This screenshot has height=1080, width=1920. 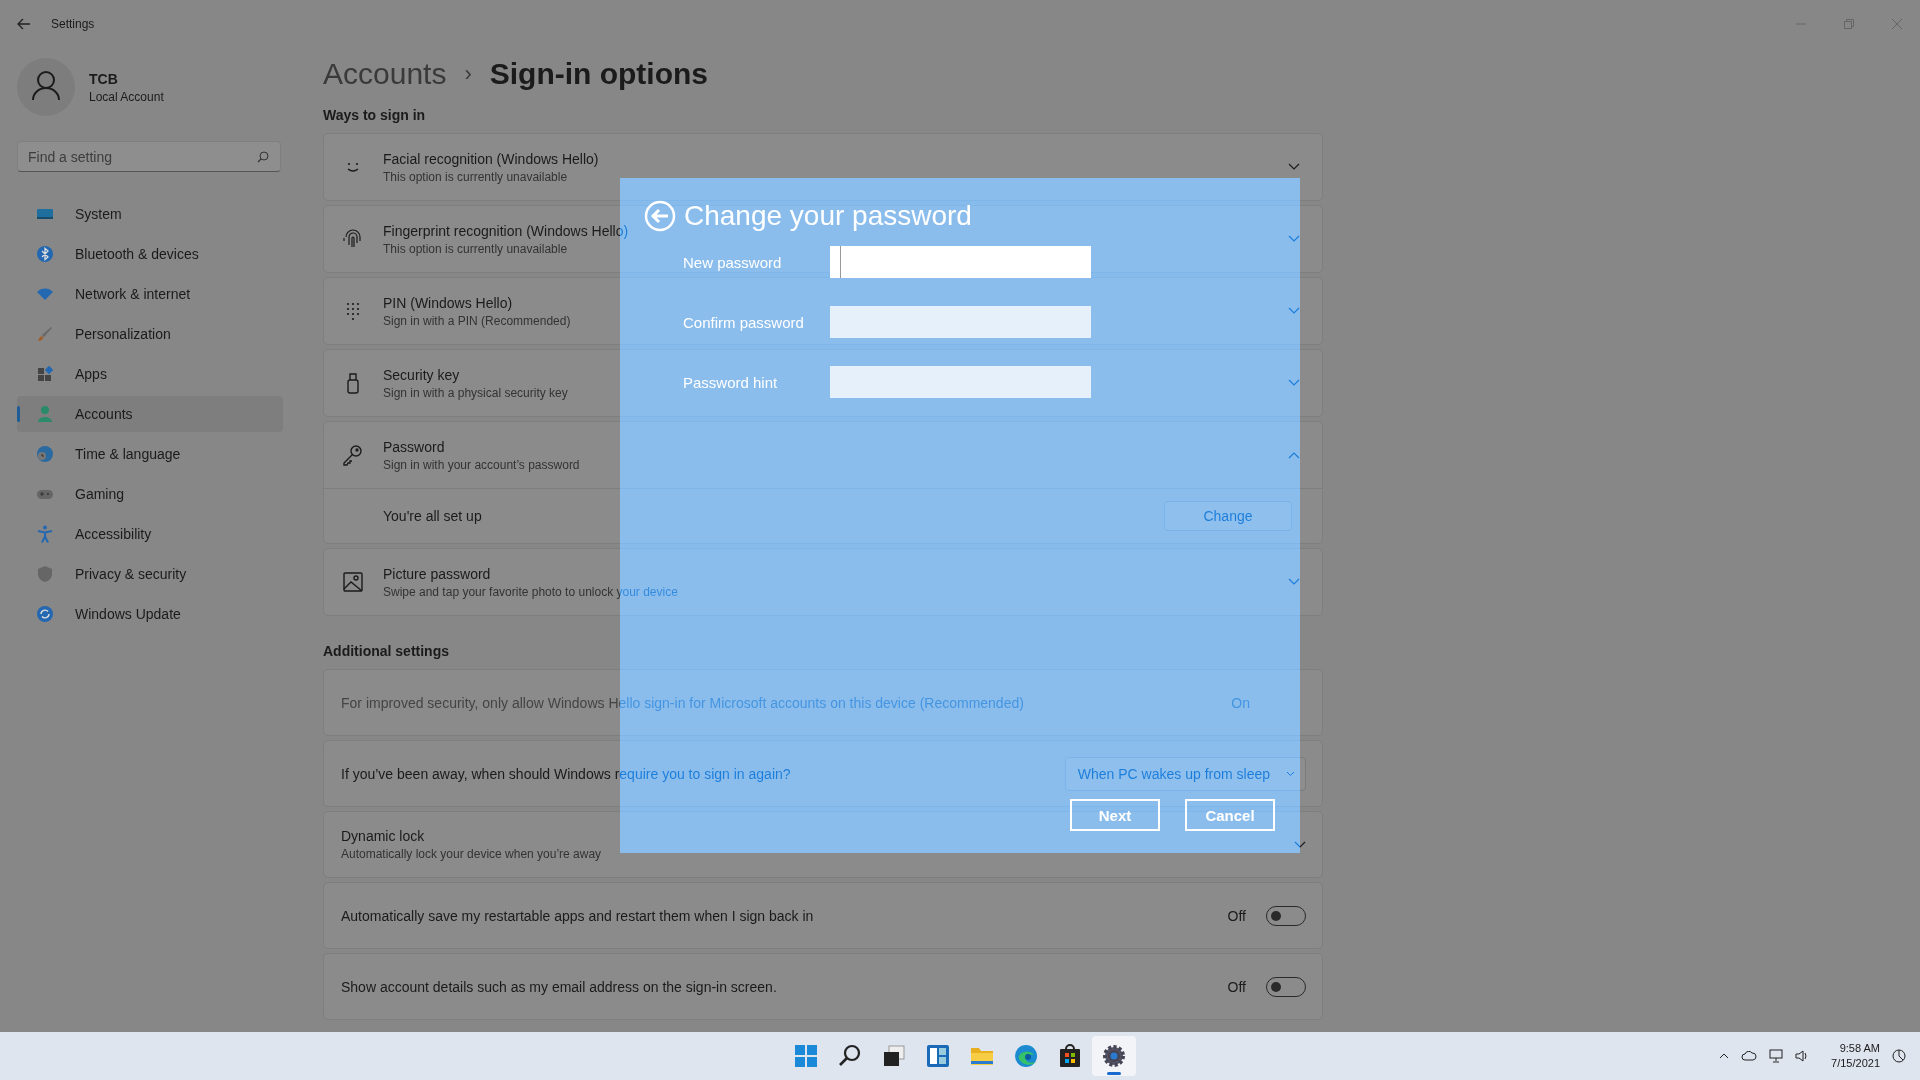 I want to click on account-type: Local Account, so click(x=126, y=96).